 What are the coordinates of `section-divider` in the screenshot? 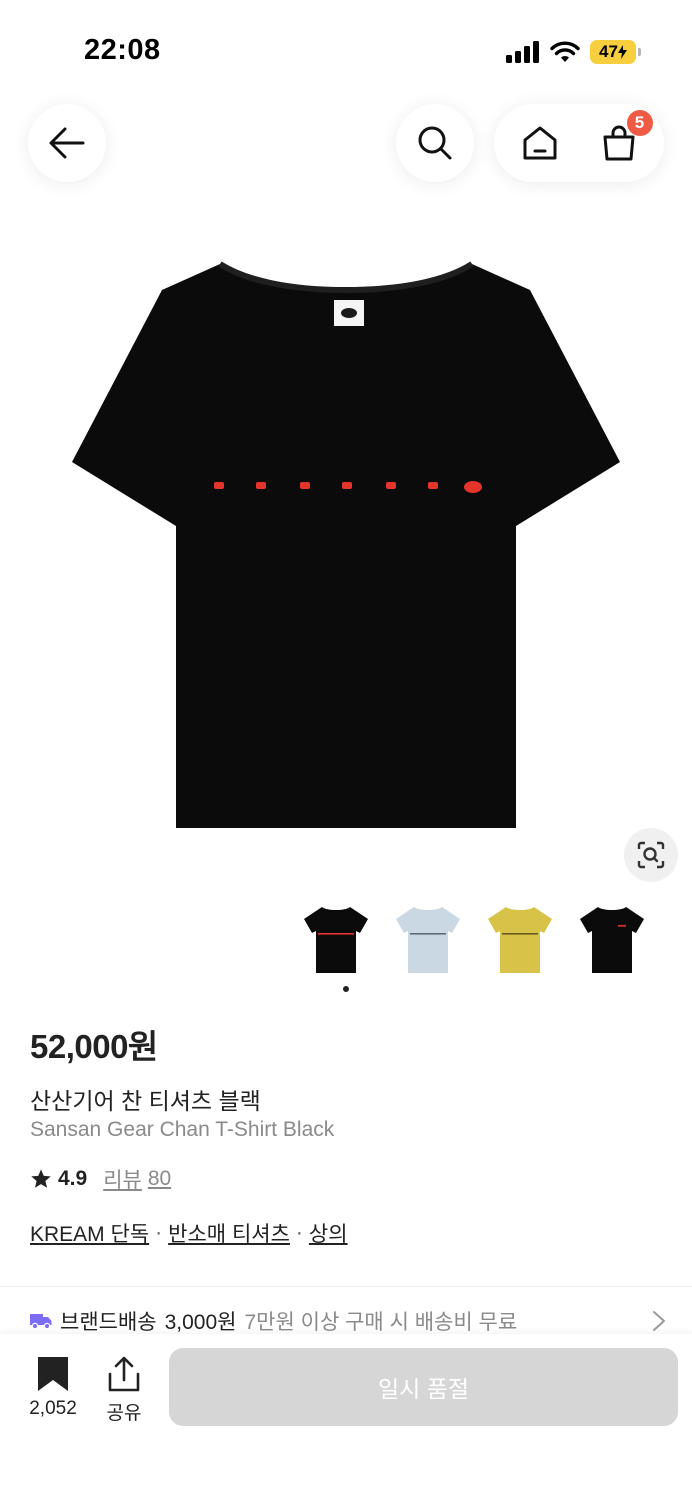 It's located at (346, 1286).